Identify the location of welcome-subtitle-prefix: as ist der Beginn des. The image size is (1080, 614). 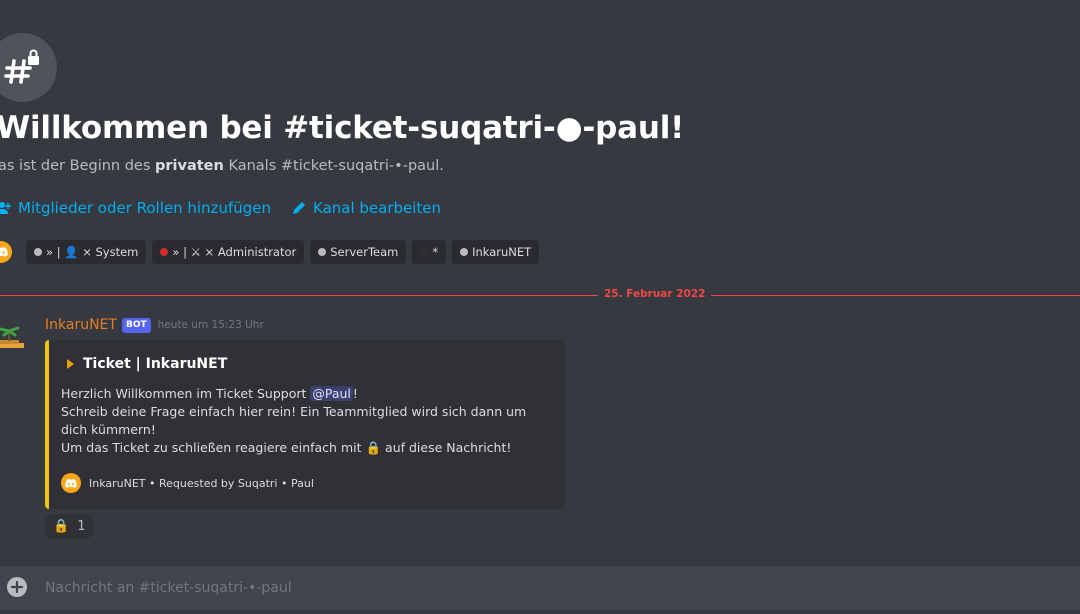
(78, 166).